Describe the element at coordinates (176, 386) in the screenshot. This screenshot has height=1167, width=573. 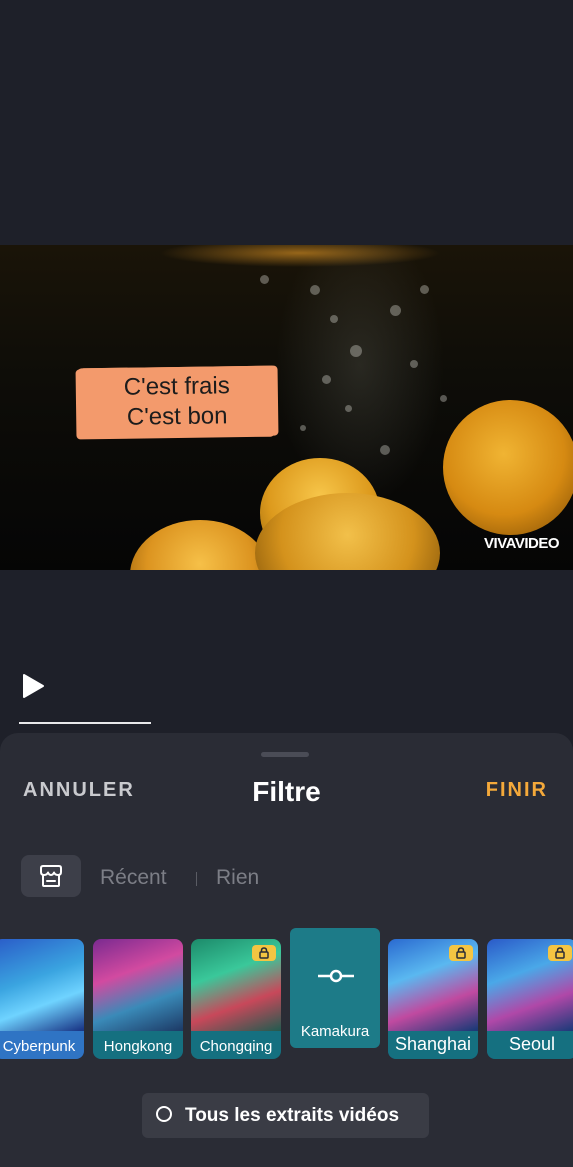
I see `caption-line-1: C'est frais` at that location.